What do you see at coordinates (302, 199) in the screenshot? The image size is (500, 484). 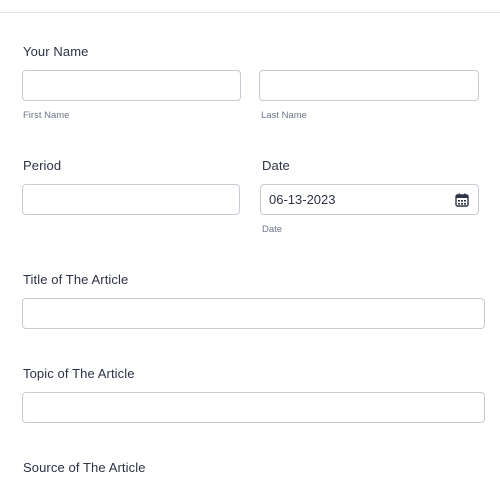 I see `date-value: 06-13-2023` at bounding box center [302, 199].